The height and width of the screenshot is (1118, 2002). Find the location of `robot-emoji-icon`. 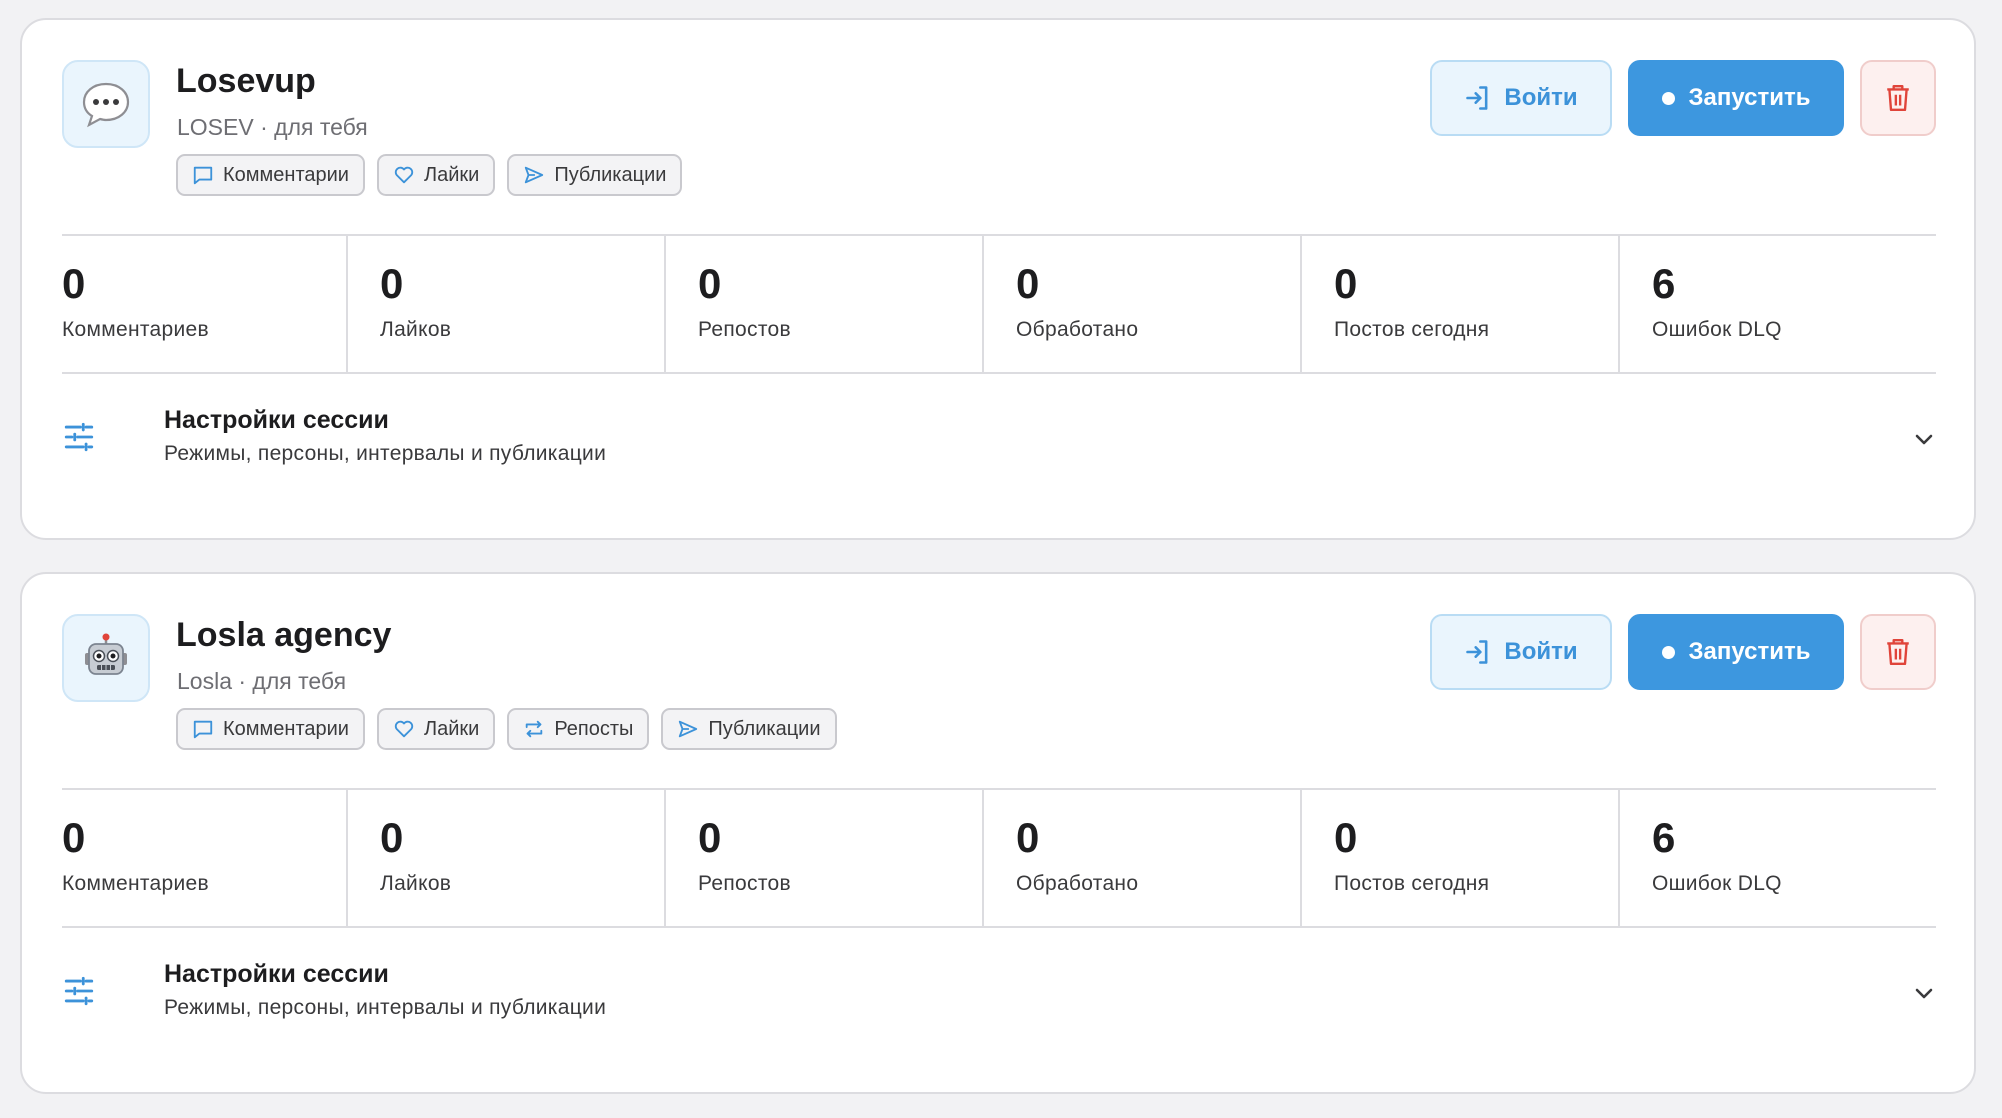

robot-emoji-icon is located at coordinates (106, 654).